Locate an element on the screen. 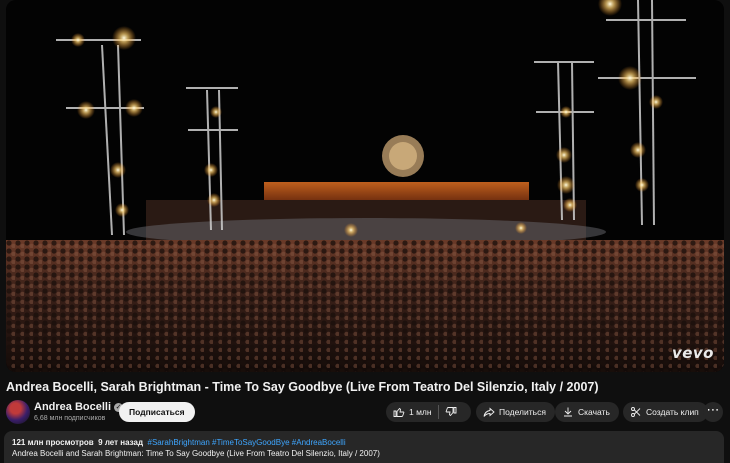  subscriber-count: 6,68 млн подписчиков is located at coordinates (70, 418).